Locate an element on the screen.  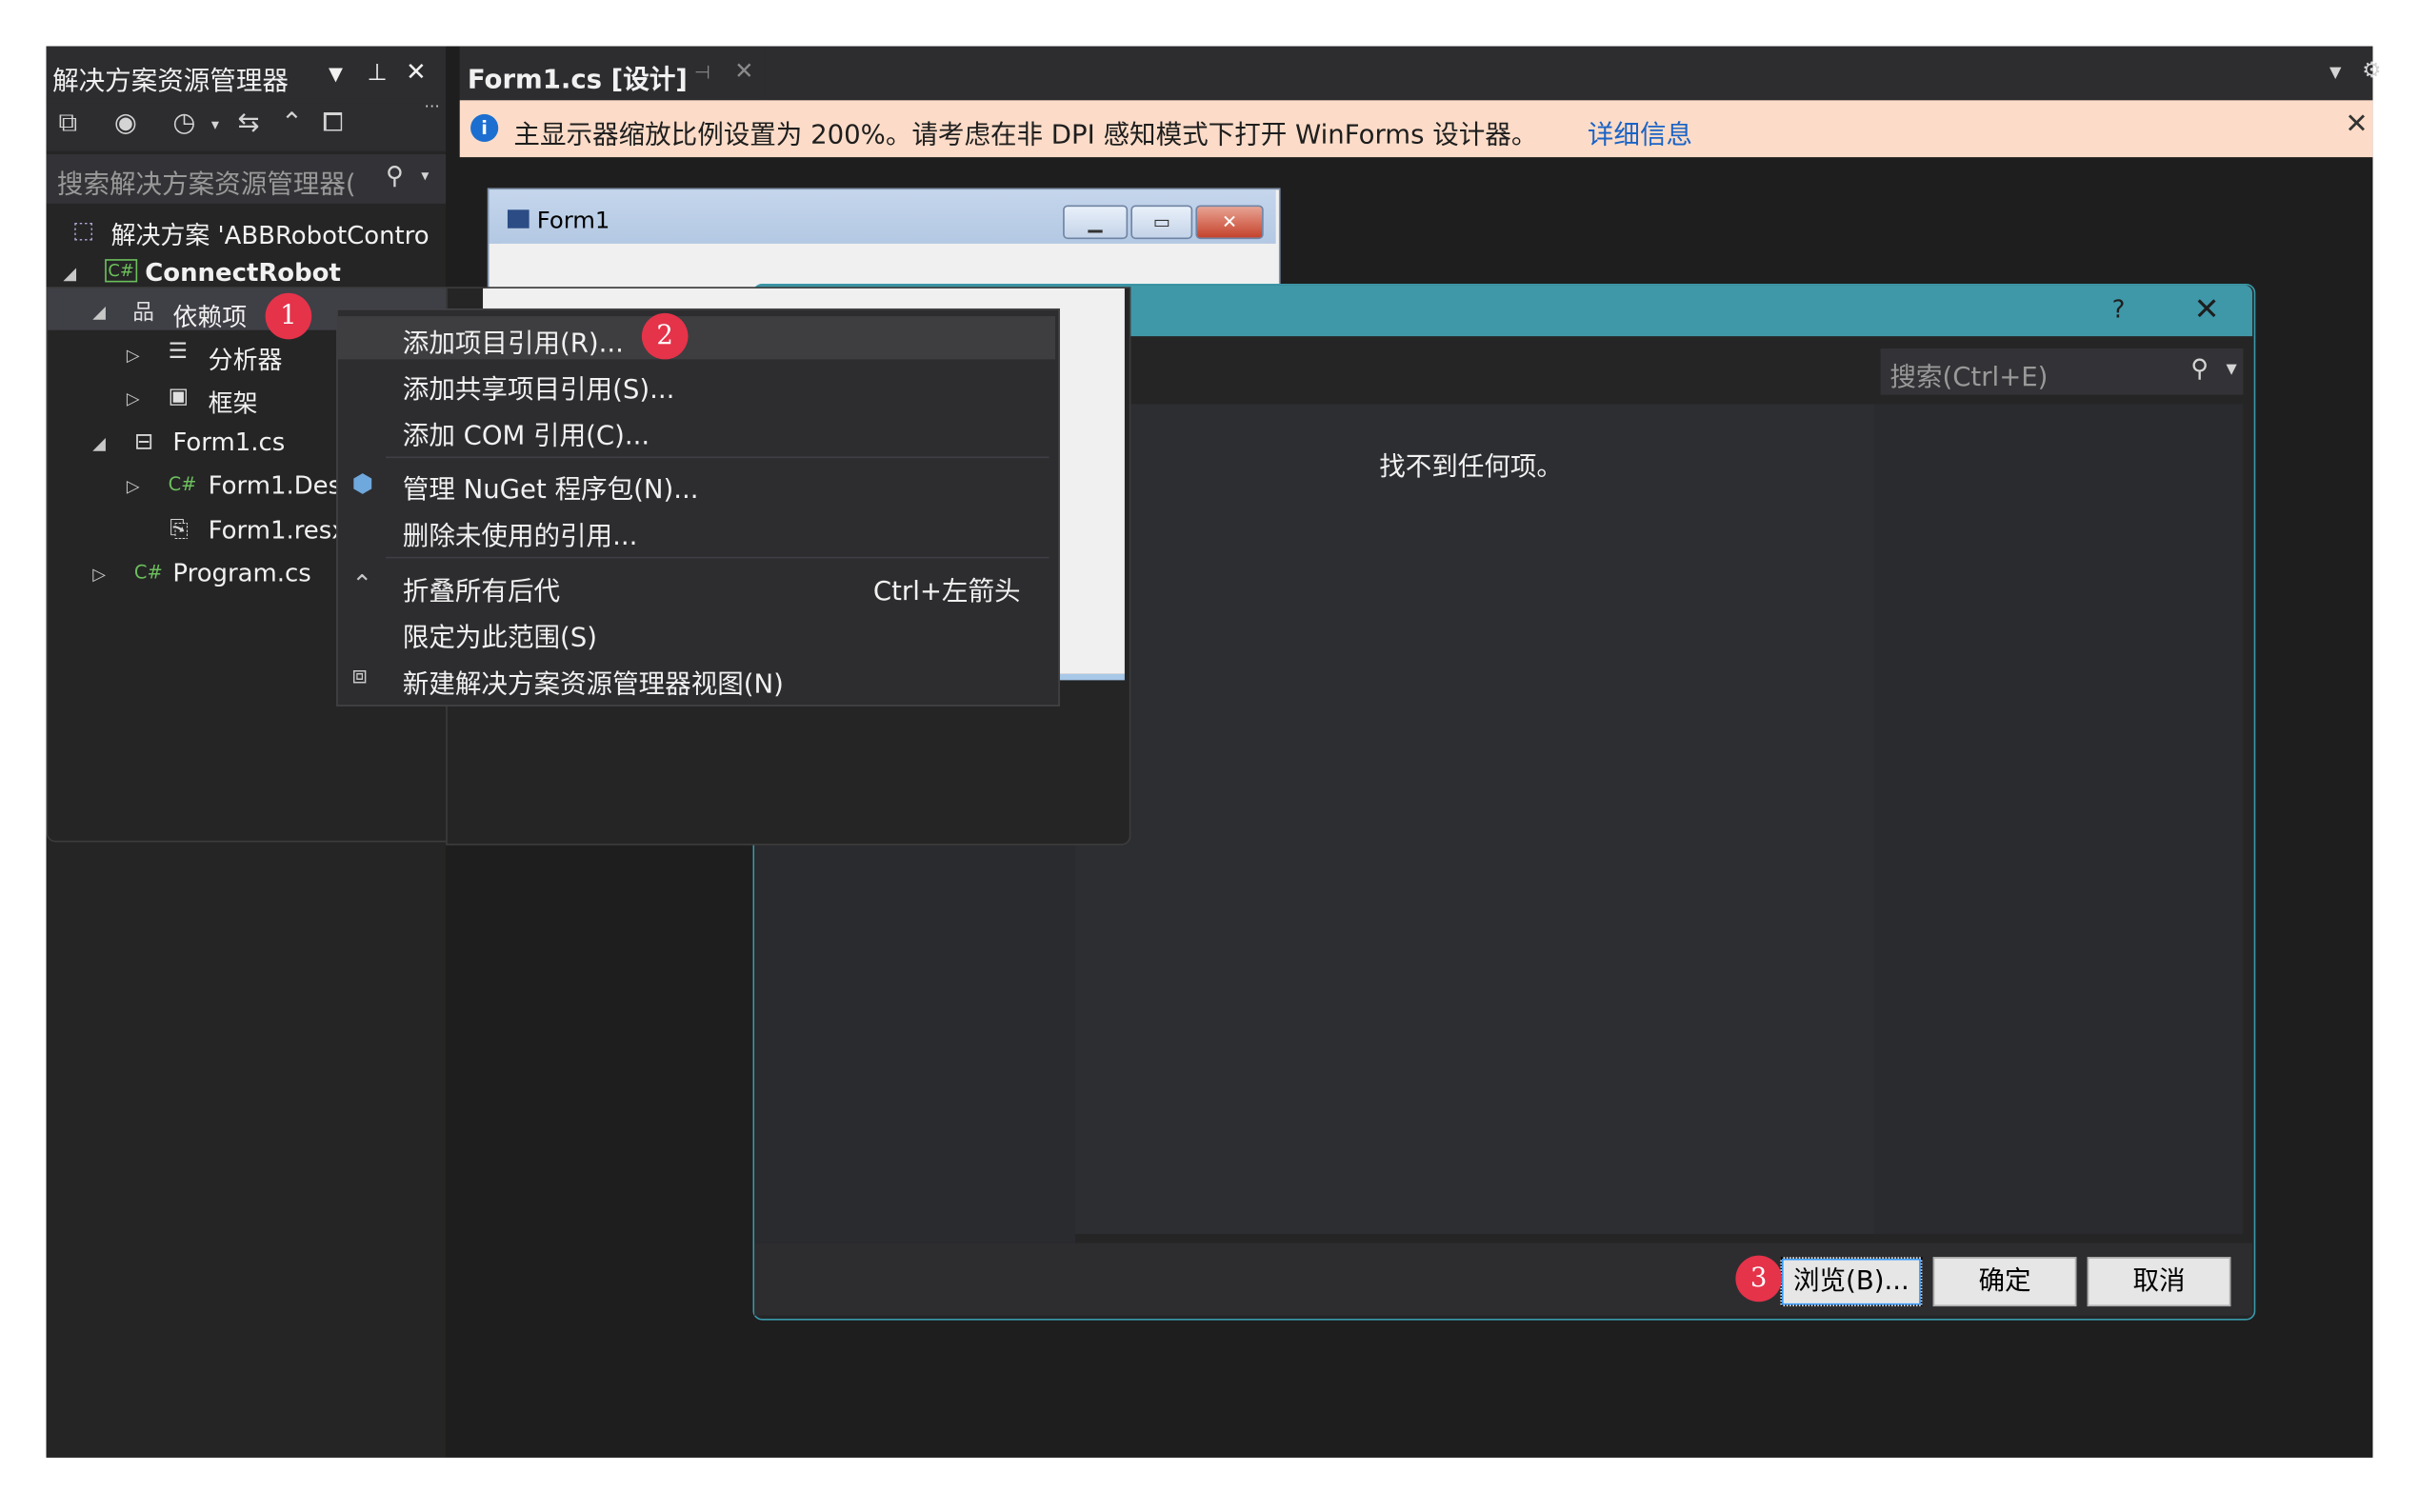
close-button: ✕ is located at coordinates (1229, 222).